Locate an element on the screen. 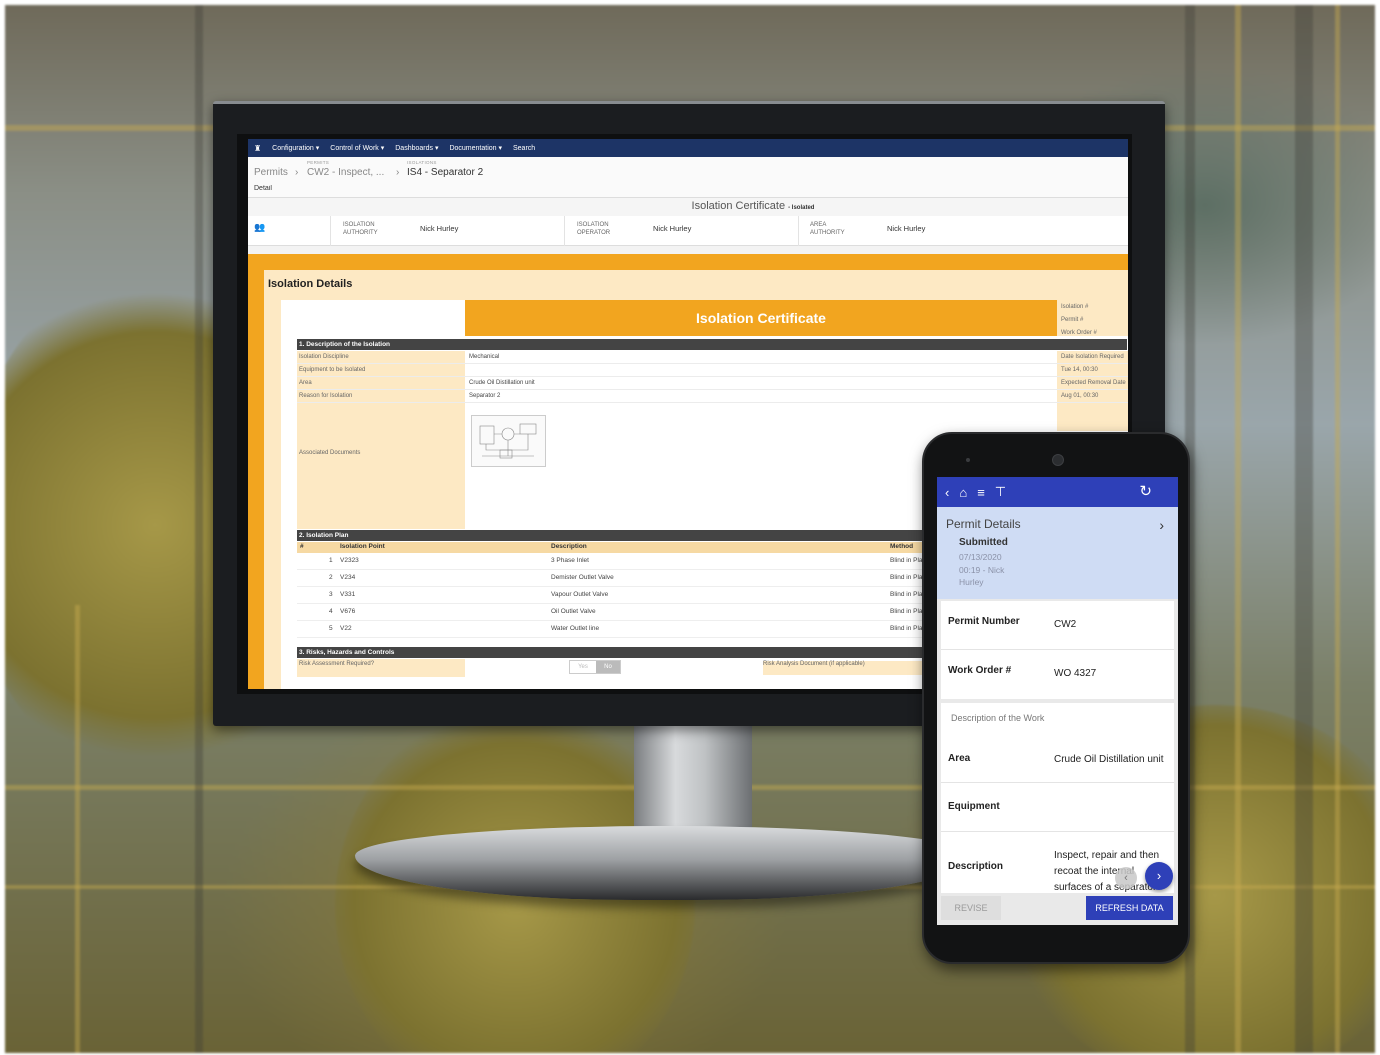  certificate-banner: Isolation Certificate is located at coordinates (761, 318).